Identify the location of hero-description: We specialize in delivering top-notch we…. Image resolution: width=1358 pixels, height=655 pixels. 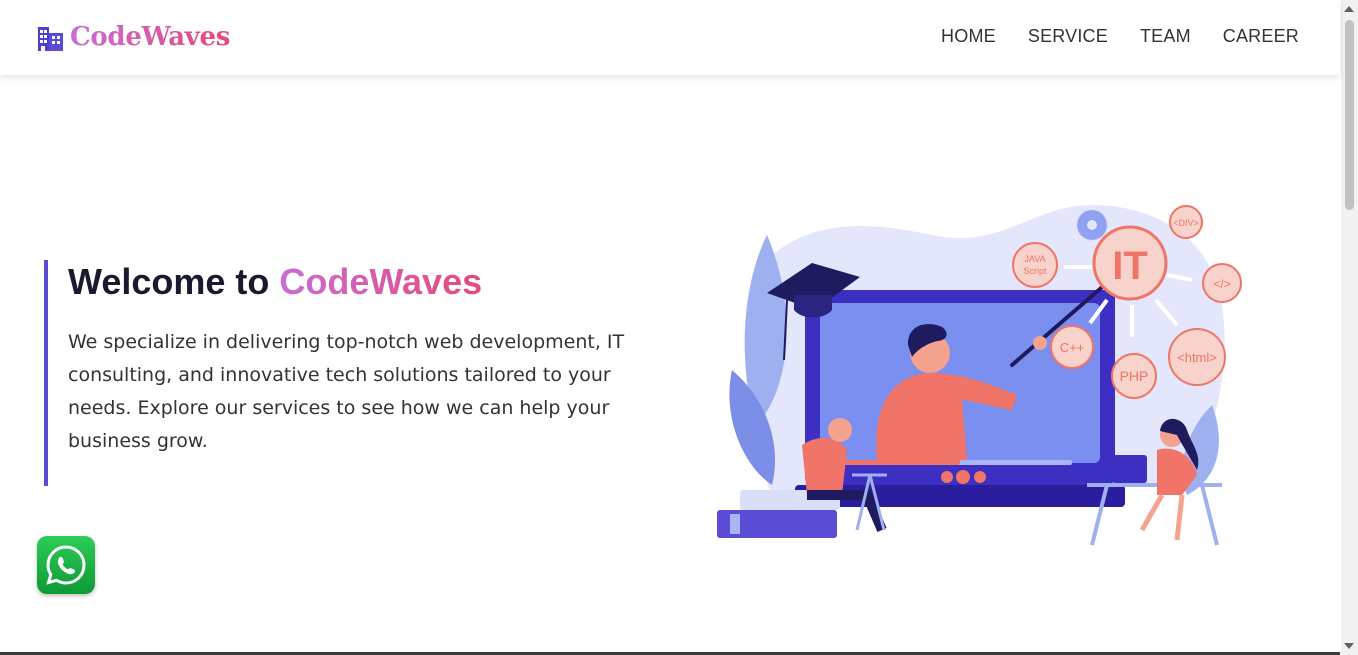
(346, 391).